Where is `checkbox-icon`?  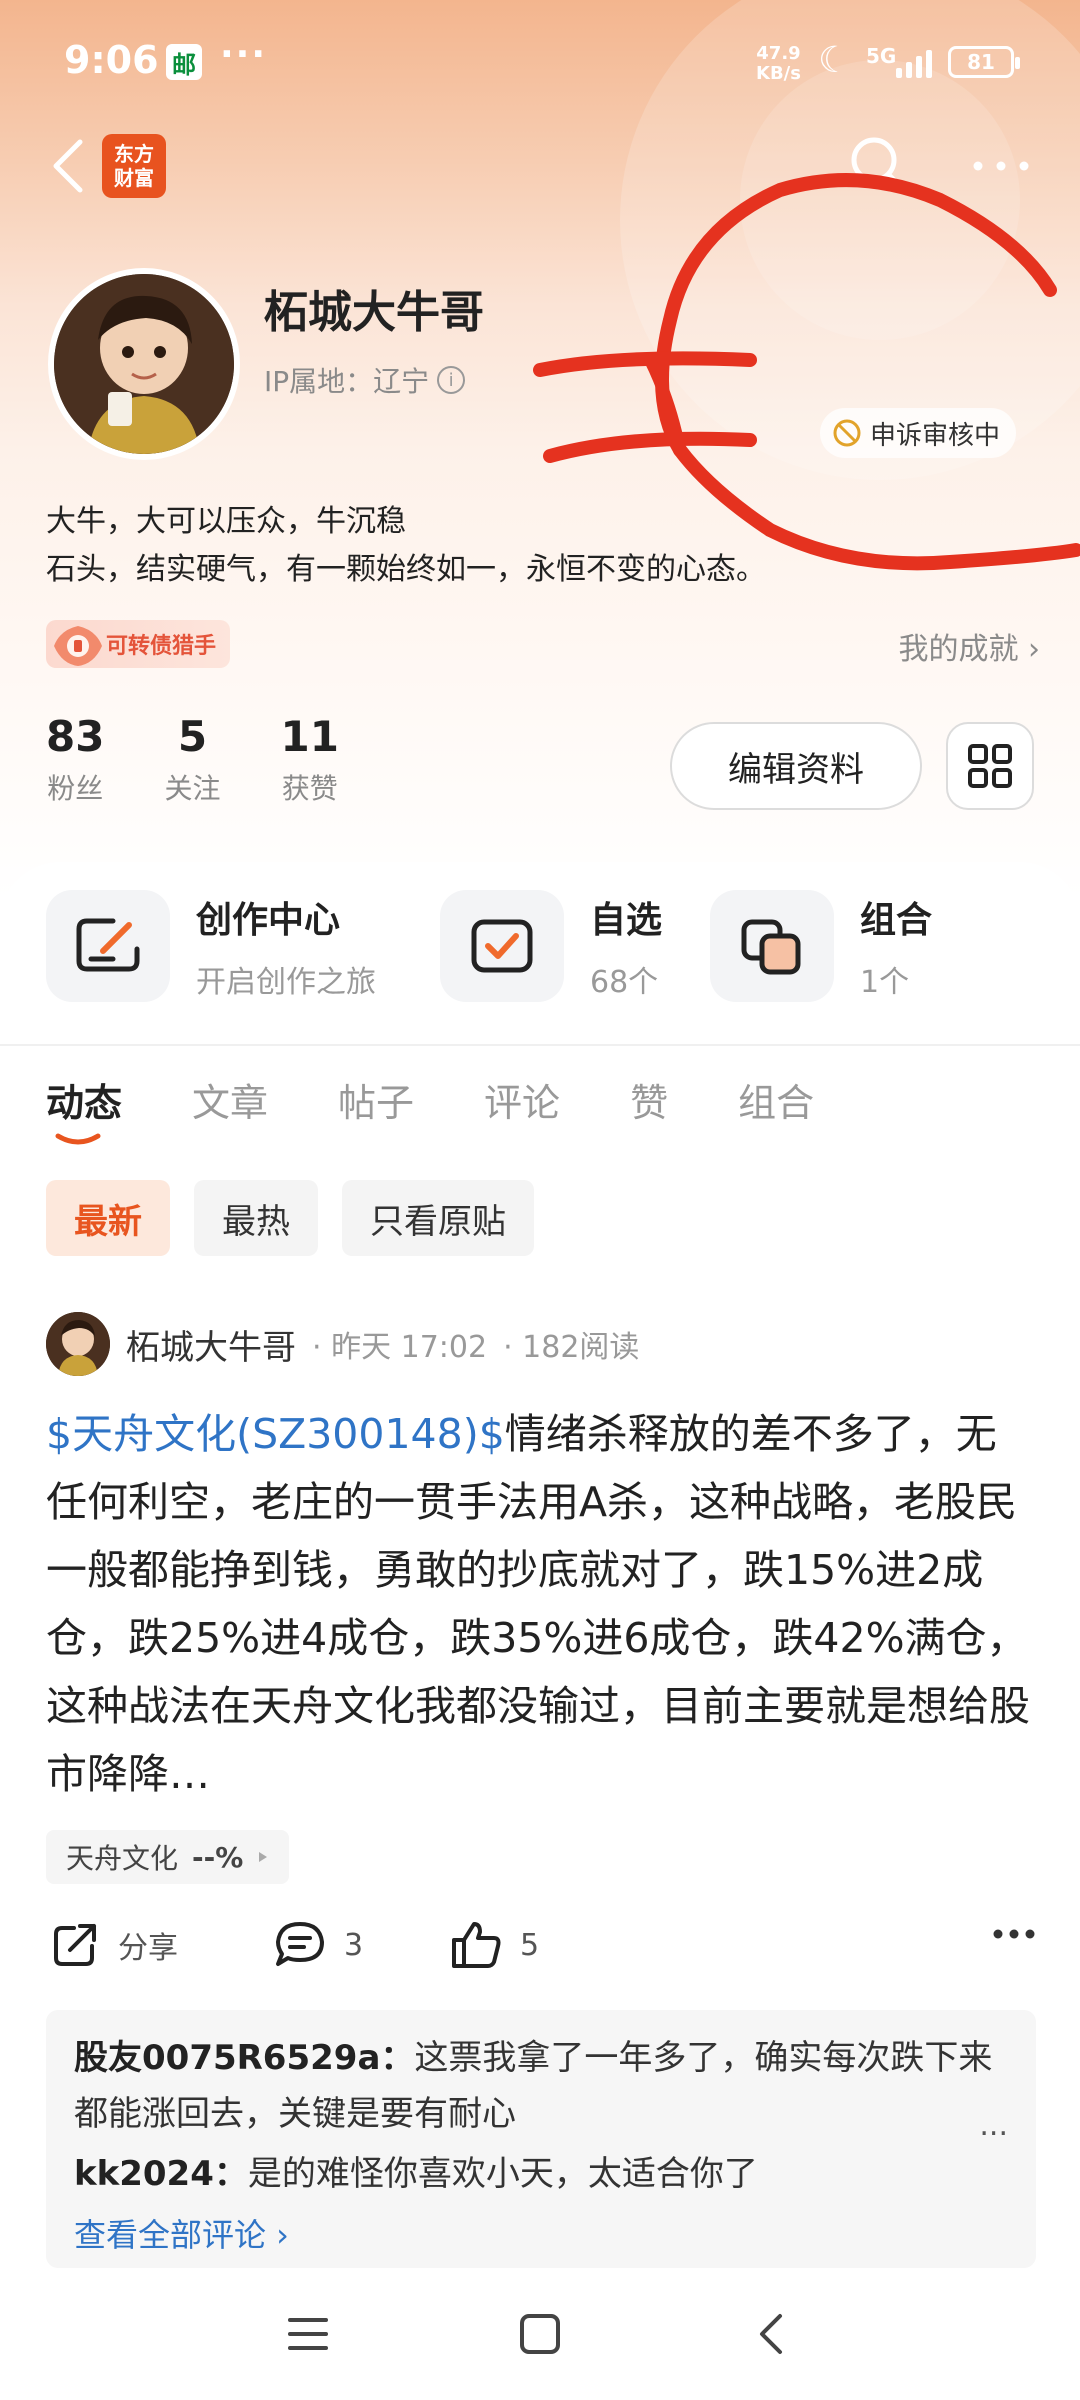 checkbox-icon is located at coordinates (502, 946).